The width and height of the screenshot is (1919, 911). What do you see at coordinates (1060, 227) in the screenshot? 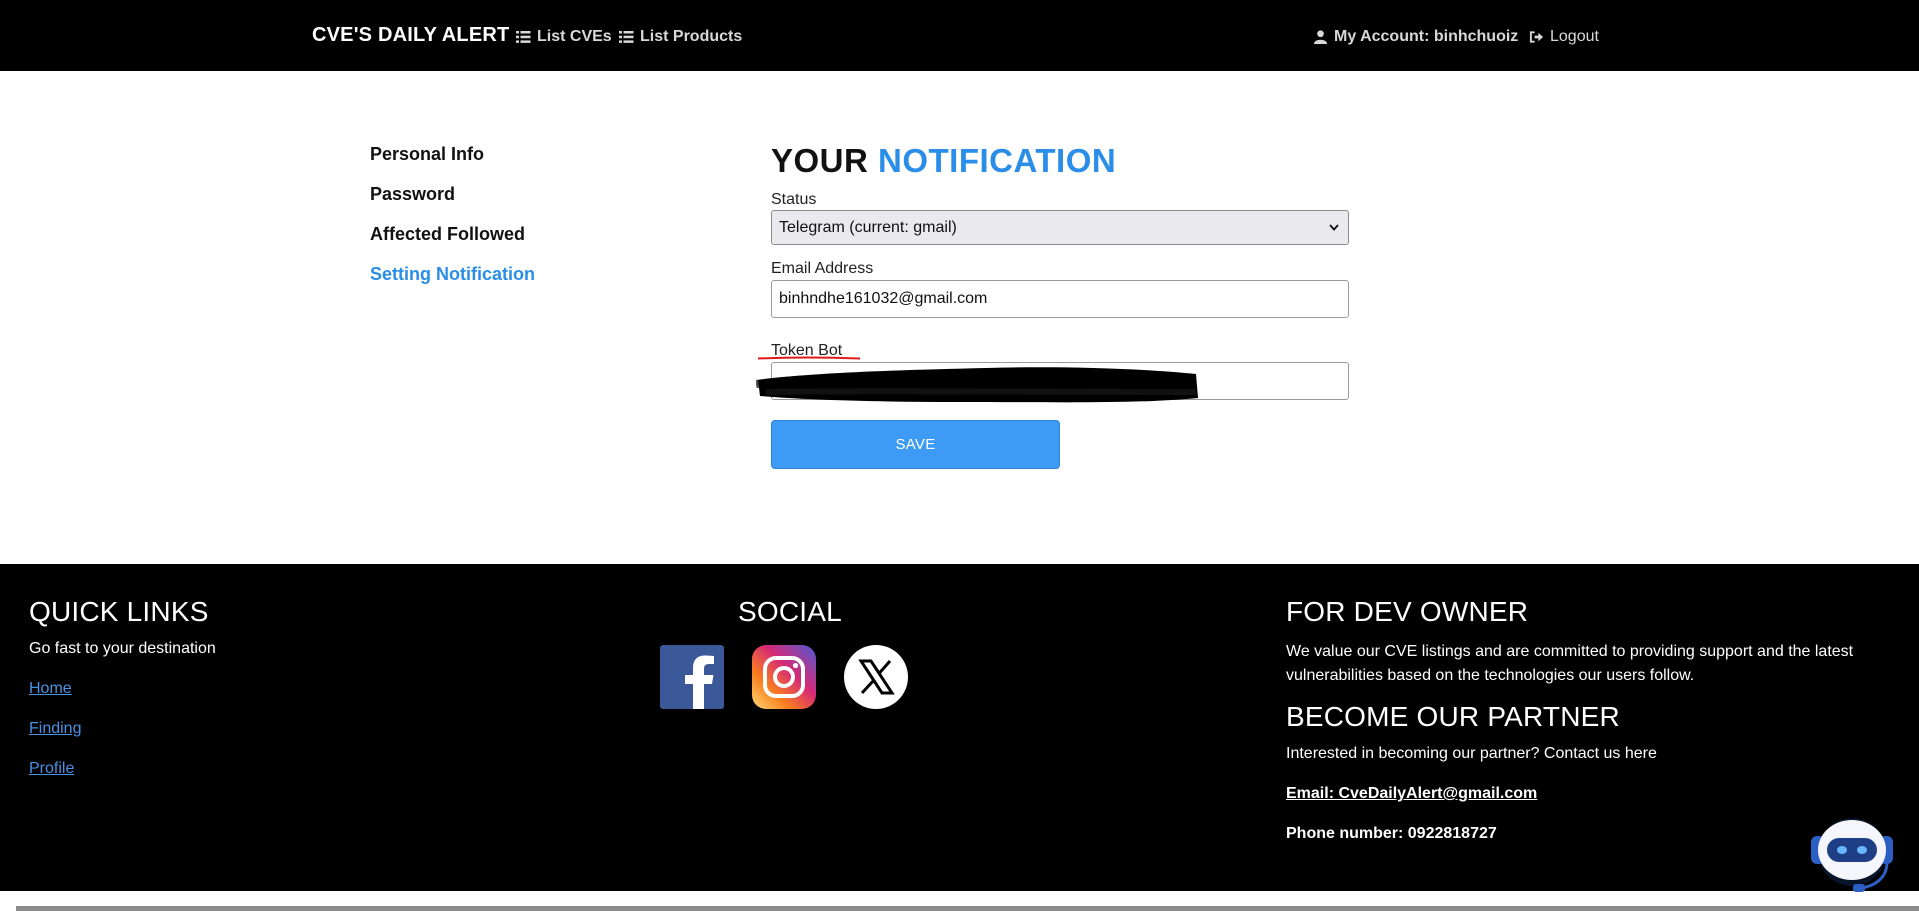
I see `status-select: Telegram (current: gmail)` at bounding box center [1060, 227].